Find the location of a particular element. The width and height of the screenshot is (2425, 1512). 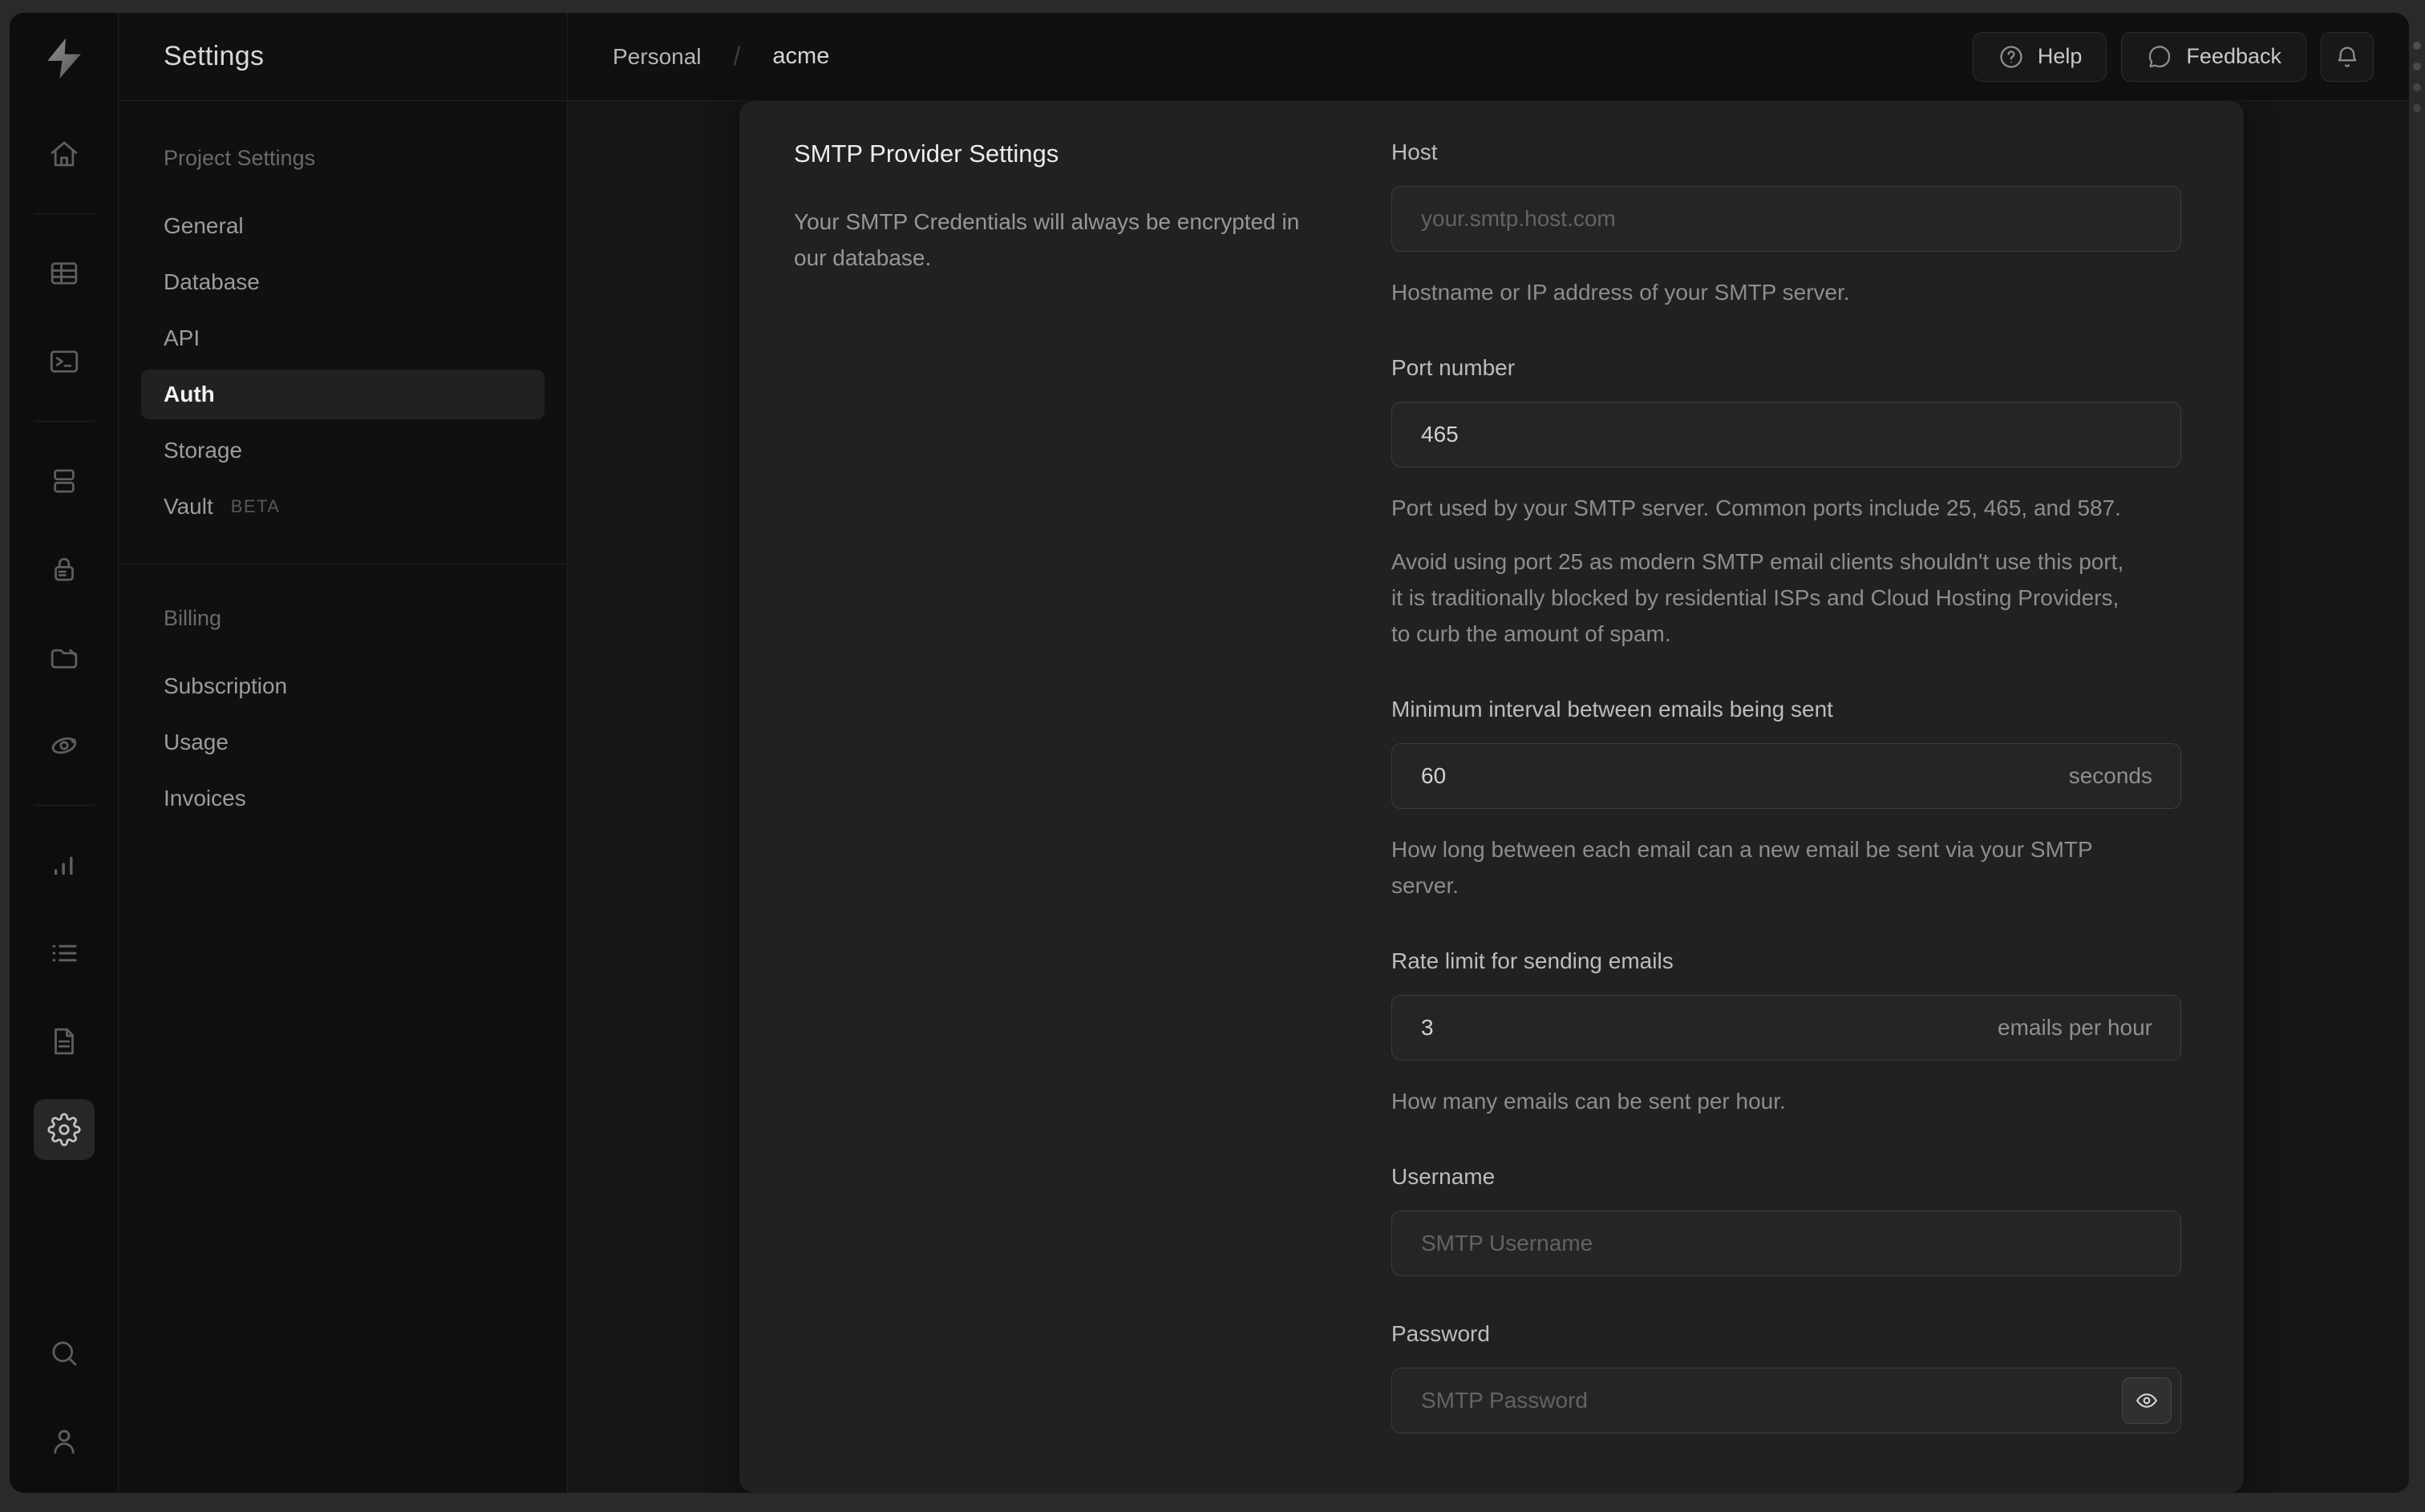

sidebar-item-subscription: Subscription is located at coordinates (343, 686).